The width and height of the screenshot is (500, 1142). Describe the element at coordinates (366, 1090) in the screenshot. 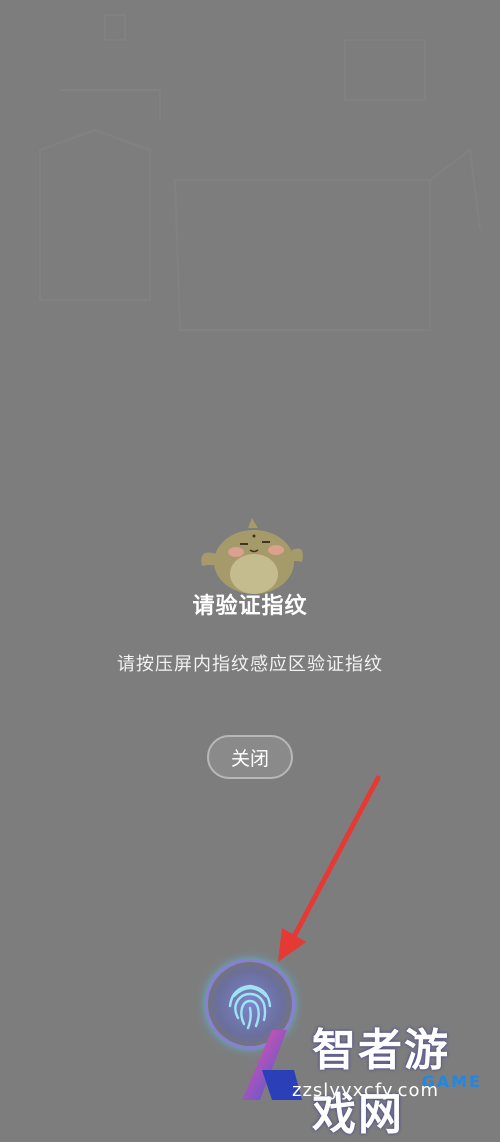

I see `watermark-url: zzslyyxcfy.com` at that location.